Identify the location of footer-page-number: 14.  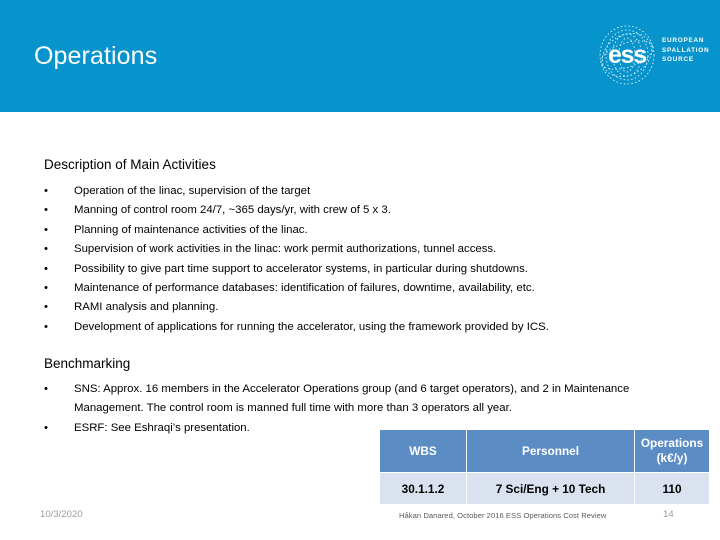
(668, 514).